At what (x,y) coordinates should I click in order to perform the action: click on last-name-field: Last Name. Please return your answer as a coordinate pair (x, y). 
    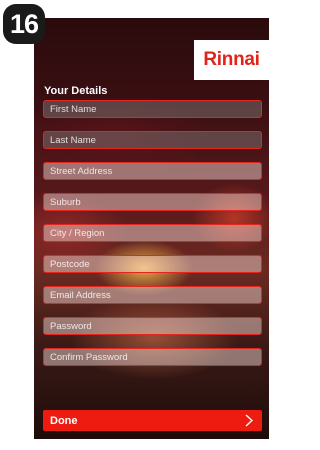
    Looking at the image, I should click on (152, 140).